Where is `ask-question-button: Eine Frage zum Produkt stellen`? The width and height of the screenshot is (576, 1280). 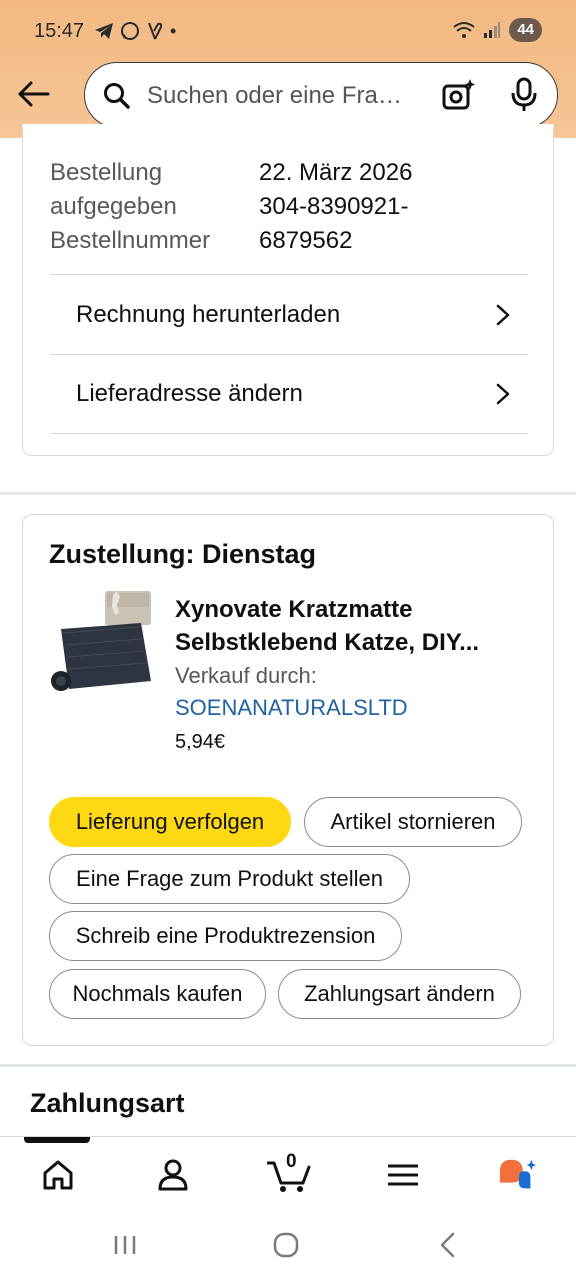
ask-question-button: Eine Frage zum Produkt stellen is located at coordinates (229, 879).